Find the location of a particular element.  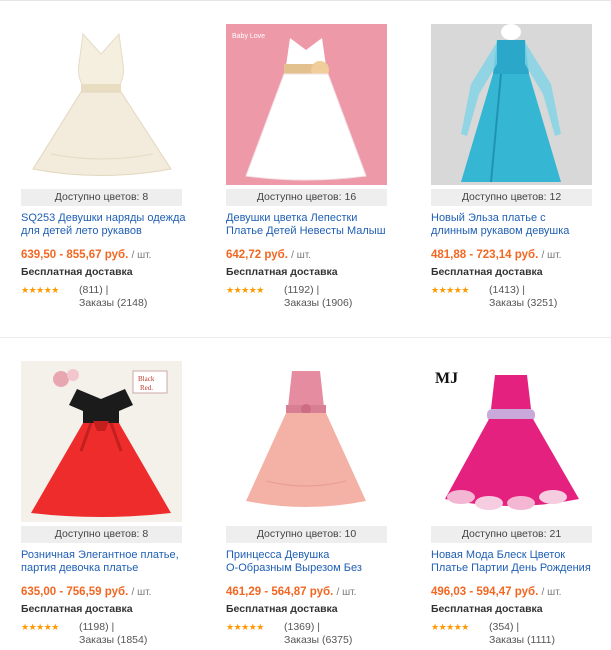

product-image: Black Red. is located at coordinates (101, 441).